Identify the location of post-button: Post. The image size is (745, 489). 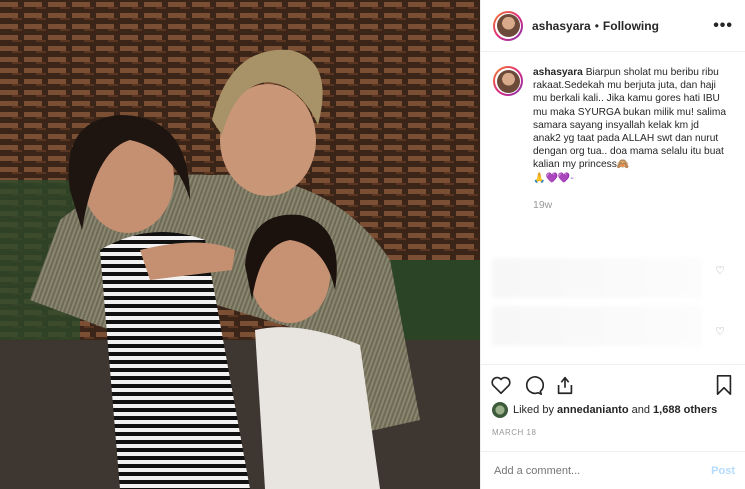
(723, 471).